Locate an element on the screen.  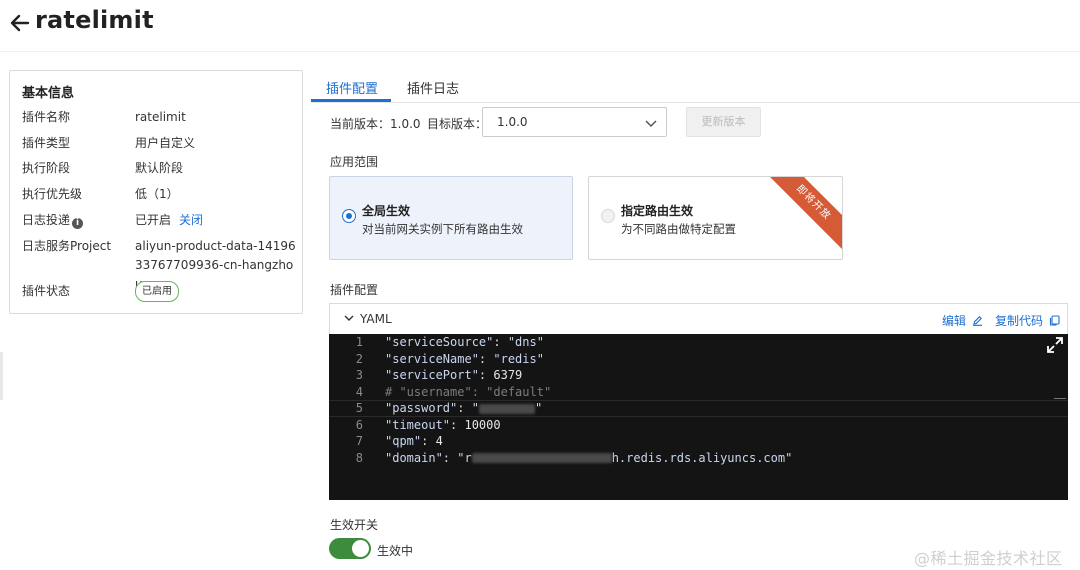
copy-code-button: 复制代码 is located at coordinates (1027, 320).